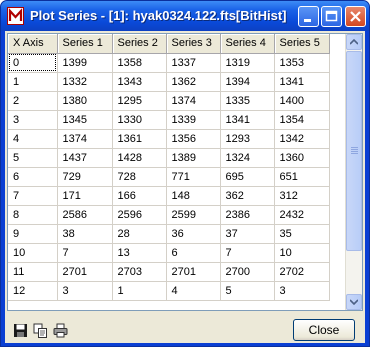 Image resolution: width=370 pixels, height=347 pixels. What do you see at coordinates (247, 234) in the screenshot?
I see `series-4-cell: 37` at bounding box center [247, 234].